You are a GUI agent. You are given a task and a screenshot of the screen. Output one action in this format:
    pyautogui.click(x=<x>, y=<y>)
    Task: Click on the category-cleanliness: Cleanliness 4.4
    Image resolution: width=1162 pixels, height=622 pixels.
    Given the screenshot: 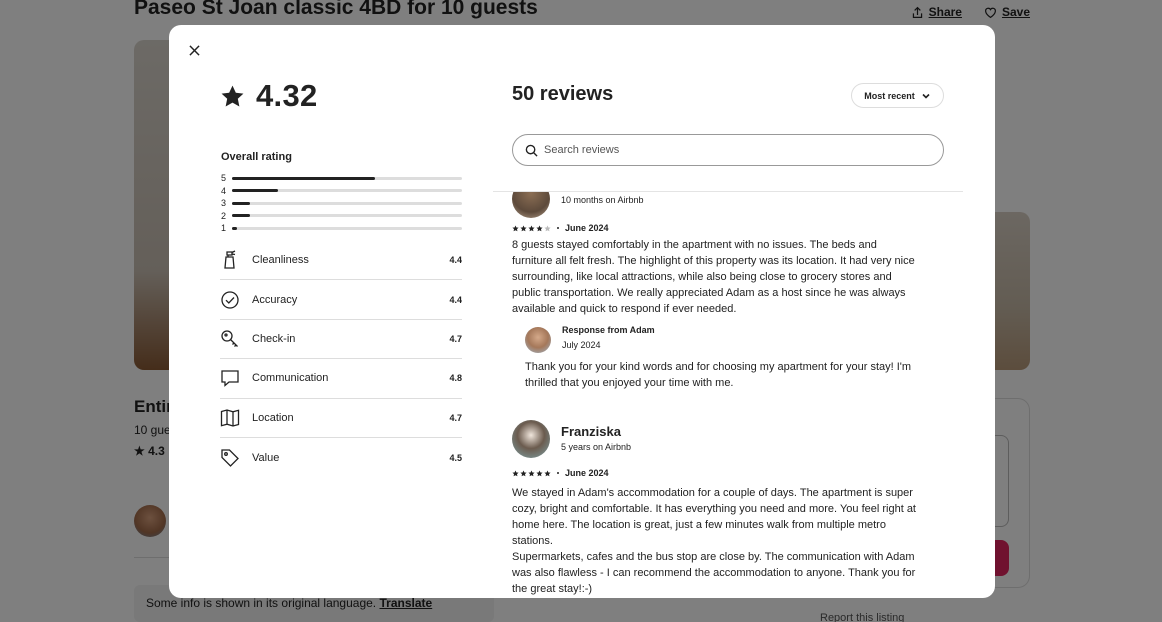 What is the action you would take?
    pyautogui.click(x=341, y=261)
    